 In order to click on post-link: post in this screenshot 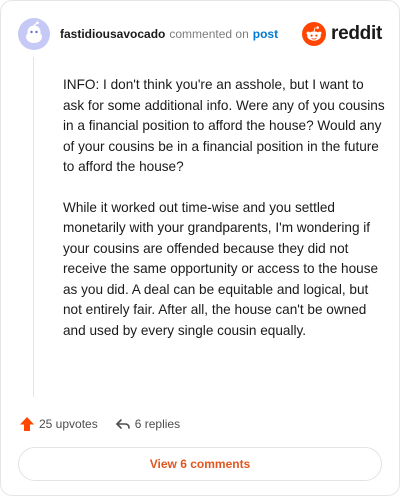, I will do `click(265, 34)`.